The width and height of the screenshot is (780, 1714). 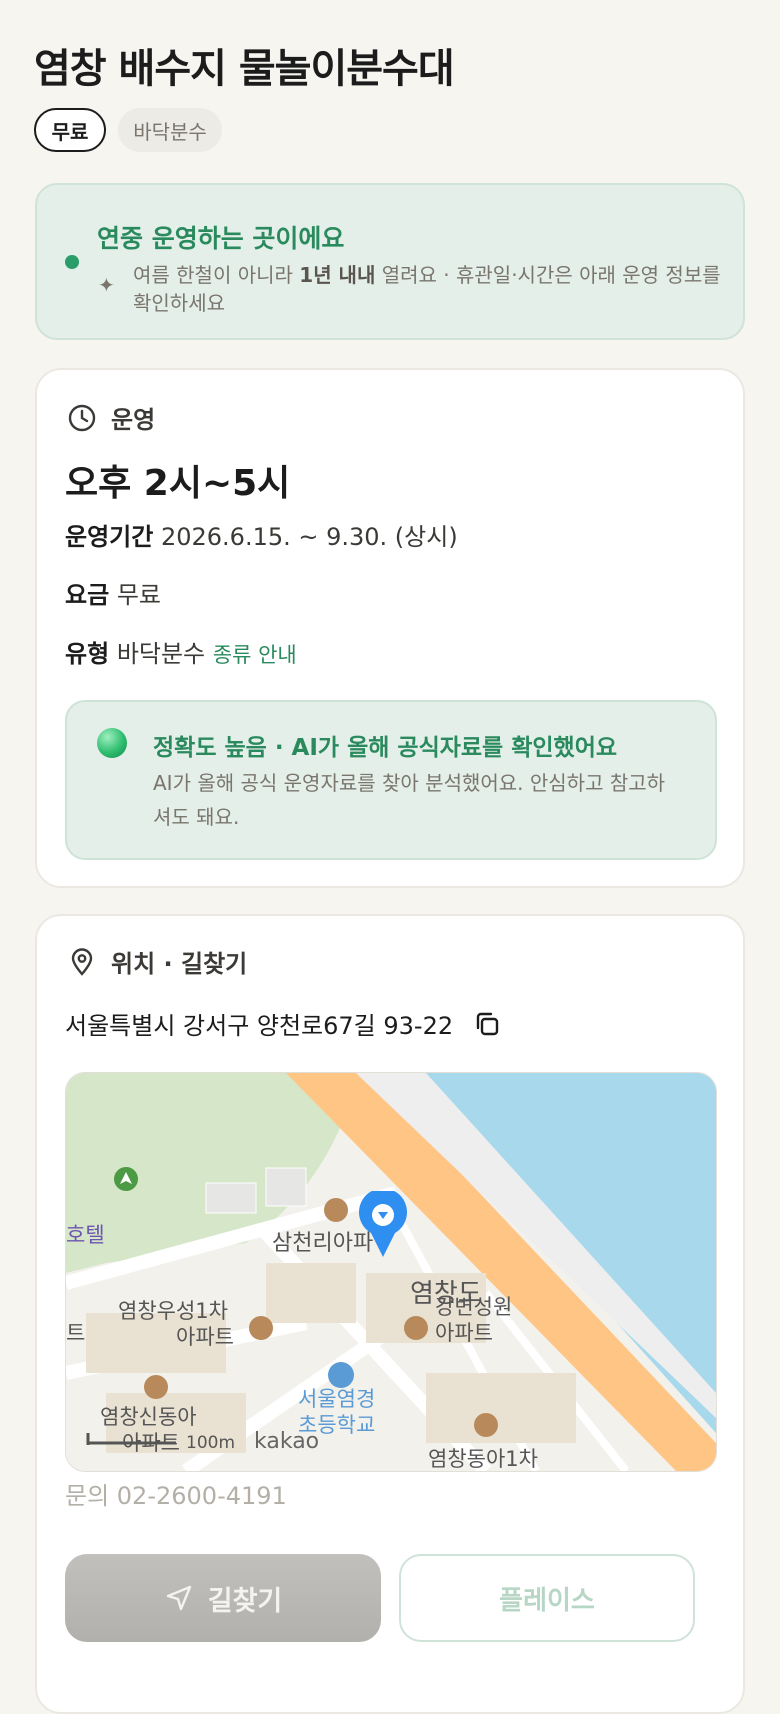 What do you see at coordinates (337, 275) in the screenshot?
I see `banner-desc-bold: 1년 내내` at bounding box center [337, 275].